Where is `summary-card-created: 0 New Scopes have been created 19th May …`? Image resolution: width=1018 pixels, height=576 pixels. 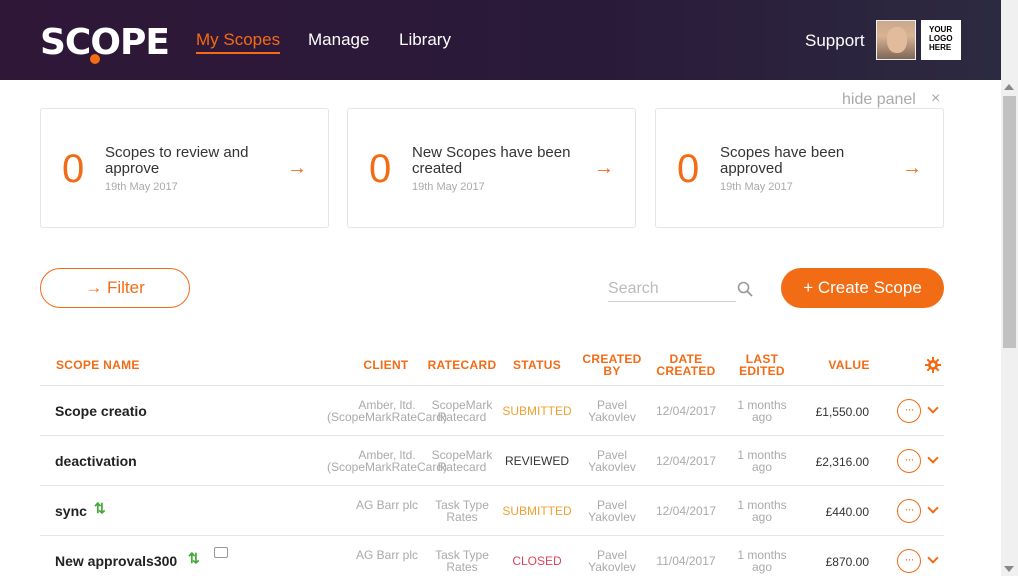
summary-card-created: 0 New Scopes have been created 19th May … is located at coordinates (491, 168).